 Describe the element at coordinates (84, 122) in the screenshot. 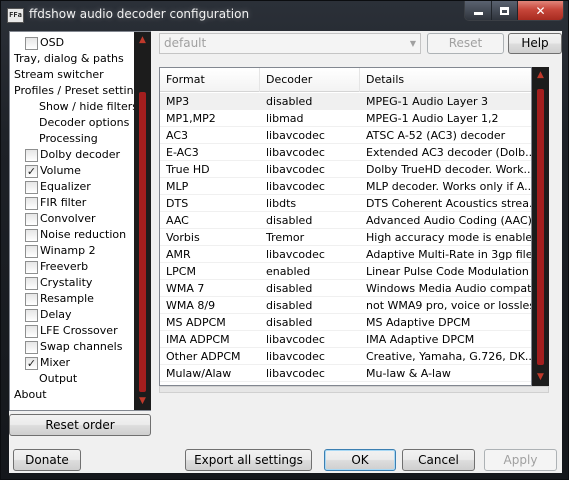

I see `sidebar-item-label: Decoder options` at that location.